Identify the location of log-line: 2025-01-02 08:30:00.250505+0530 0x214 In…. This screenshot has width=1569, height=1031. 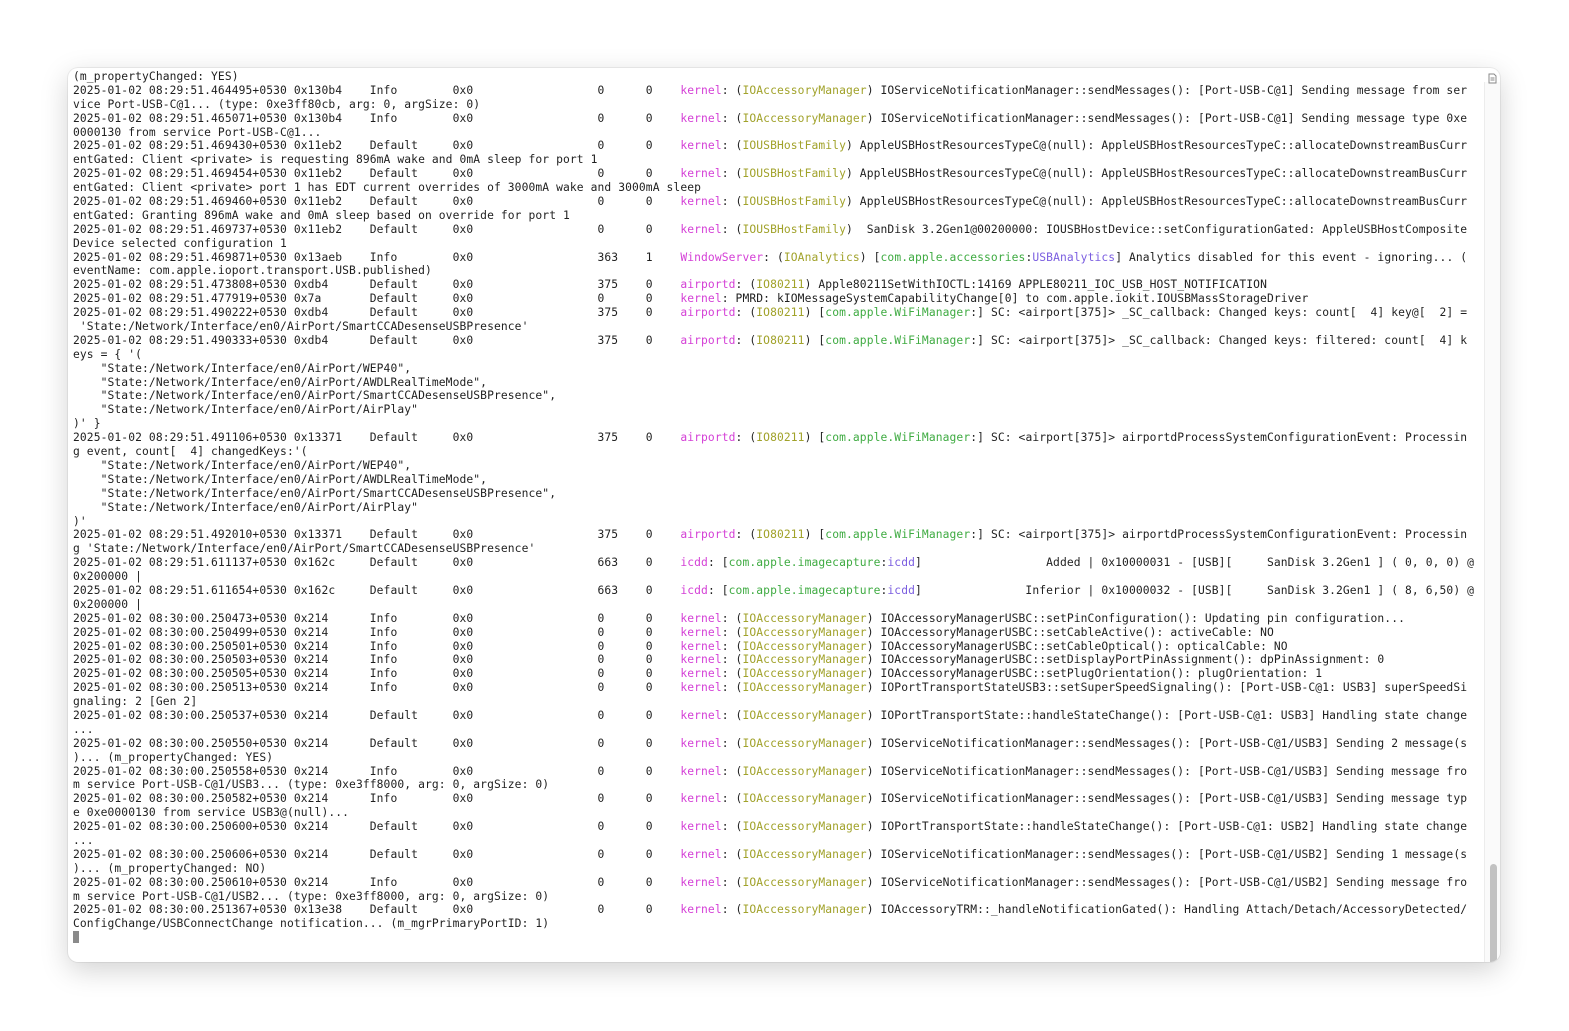
(778, 674).